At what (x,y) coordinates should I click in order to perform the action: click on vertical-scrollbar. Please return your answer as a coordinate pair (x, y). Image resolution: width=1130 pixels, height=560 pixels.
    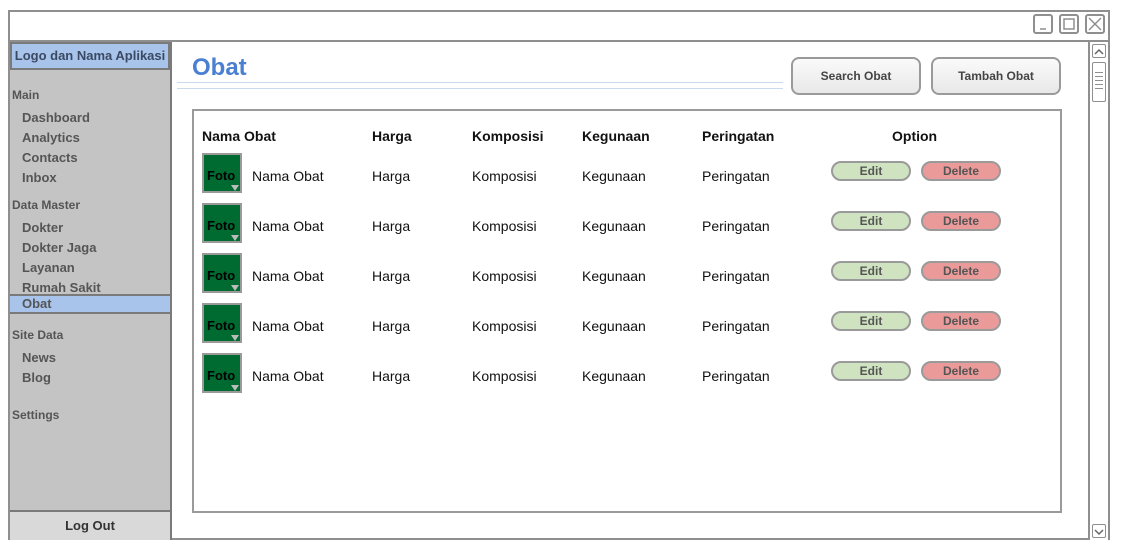
    Looking at the image, I should click on (1098, 291).